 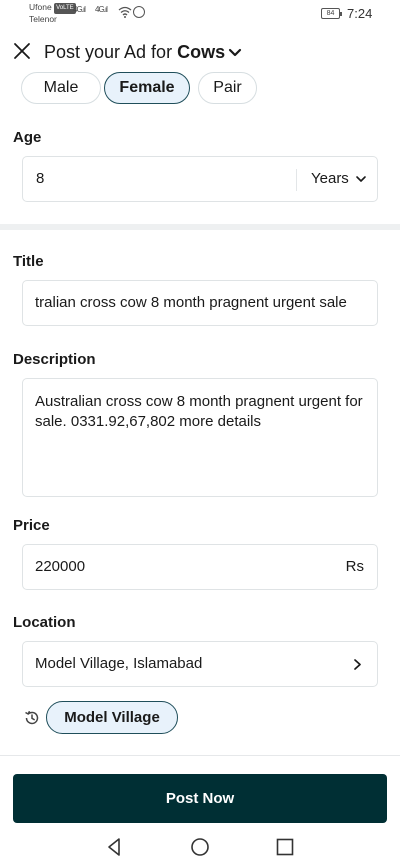 What do you see at coordinates (200, 567) in the screenshot?
I see `price-field: 220000 Rs` at bounding box center [200, 567].